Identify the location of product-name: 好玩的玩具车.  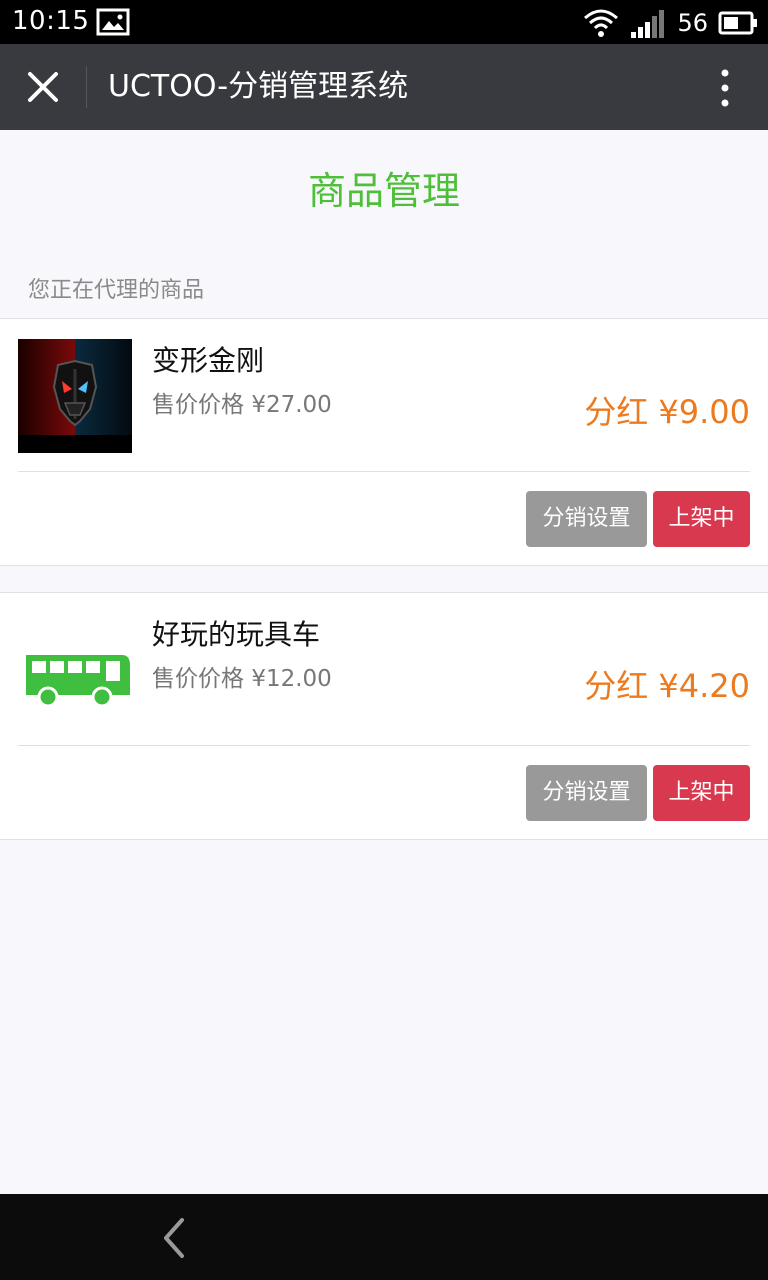
(236, 634).